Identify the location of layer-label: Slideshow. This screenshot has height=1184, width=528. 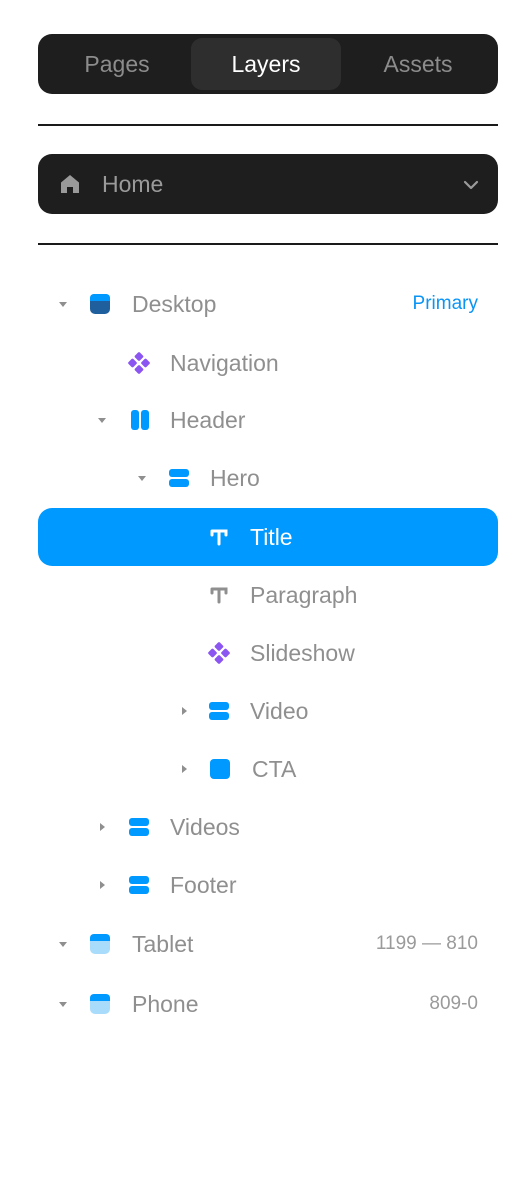
(302, 652).